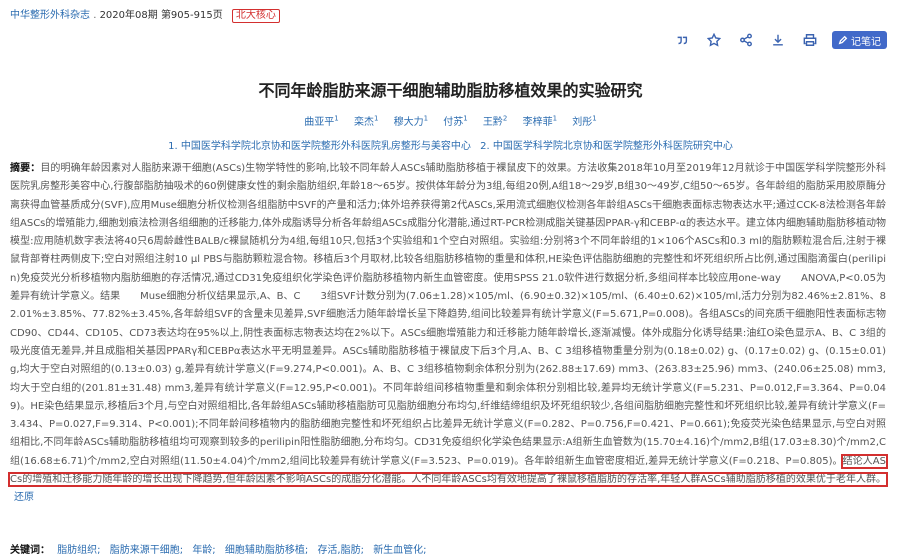 This screenshot has width=901, height=559. What do you see at coordinates (25, 168) in the screenshot?
I see `abstract-label: 摘要：` at bounding box center [25, 168].